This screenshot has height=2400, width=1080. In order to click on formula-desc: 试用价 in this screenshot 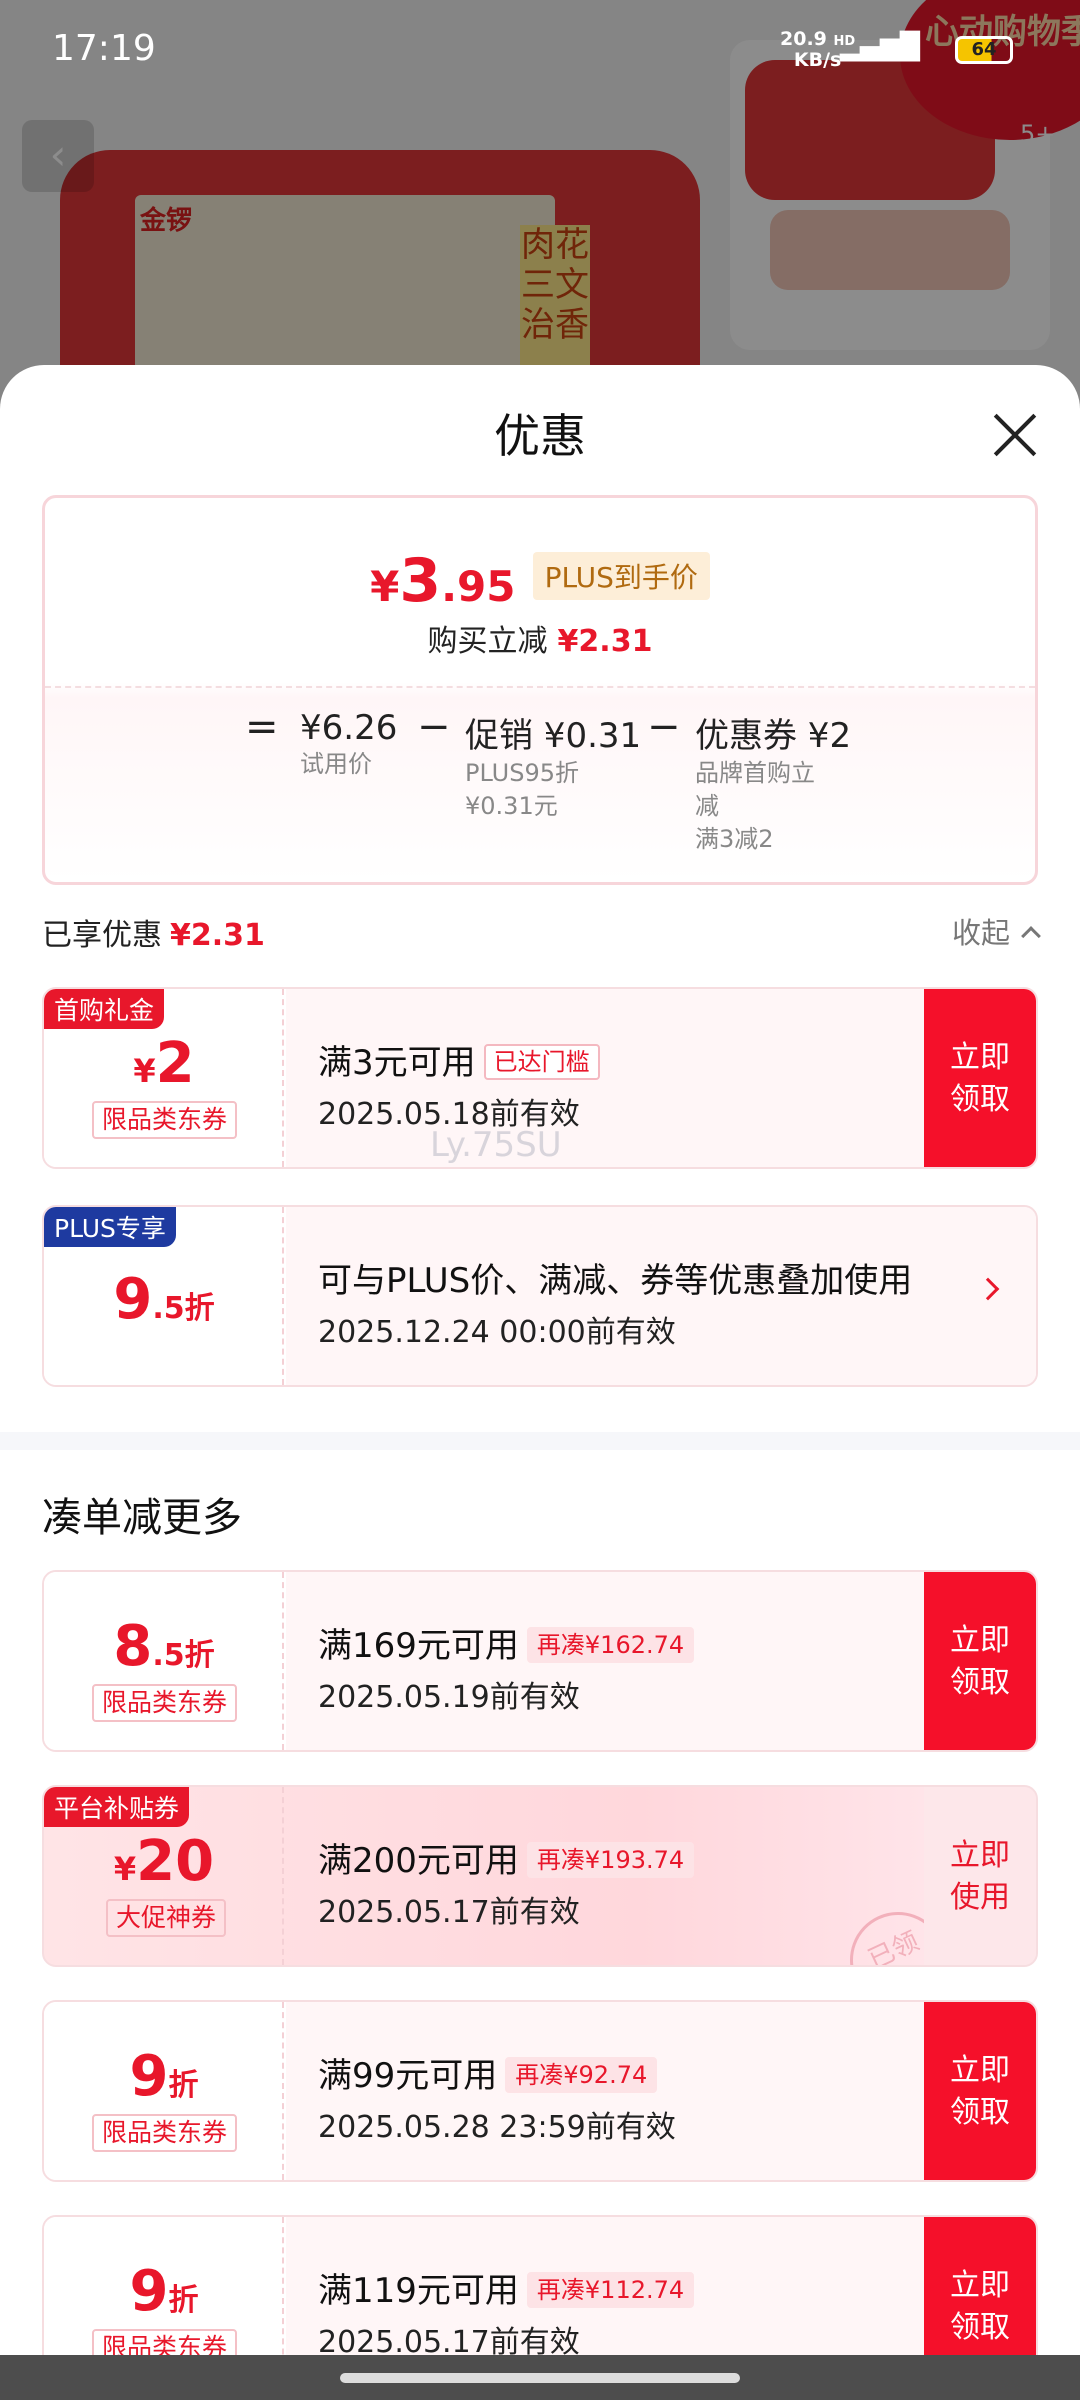, I will do `click(336, 764)`.